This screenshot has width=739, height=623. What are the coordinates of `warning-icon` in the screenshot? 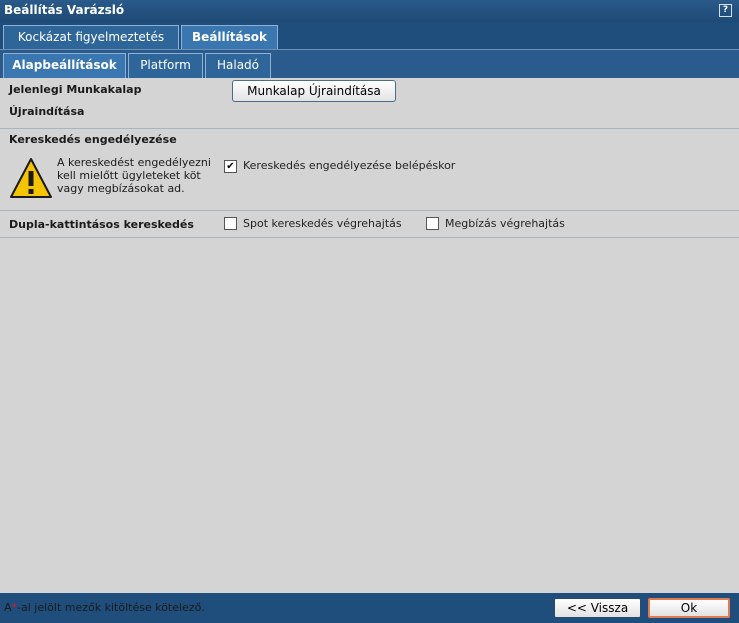 It's located at (31, 178).